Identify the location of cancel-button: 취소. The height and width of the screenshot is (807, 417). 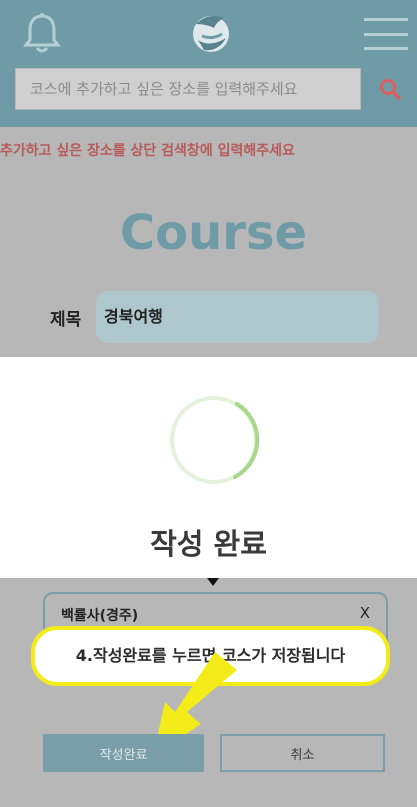
(302, 753).